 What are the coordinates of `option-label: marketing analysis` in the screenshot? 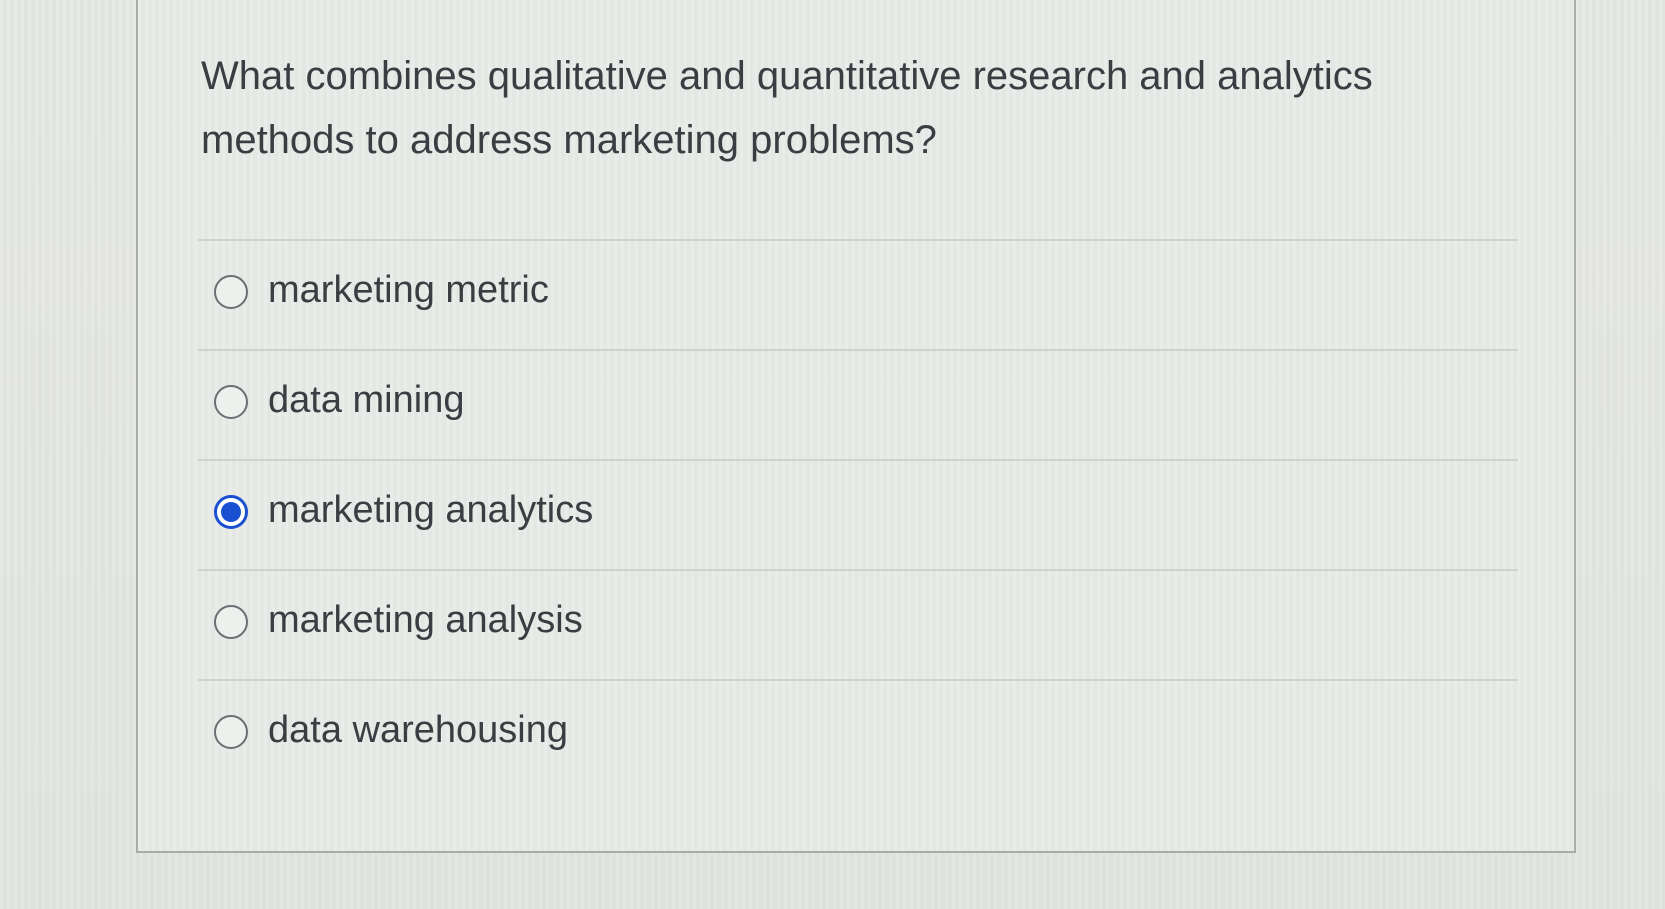 It's located at (425, 620).